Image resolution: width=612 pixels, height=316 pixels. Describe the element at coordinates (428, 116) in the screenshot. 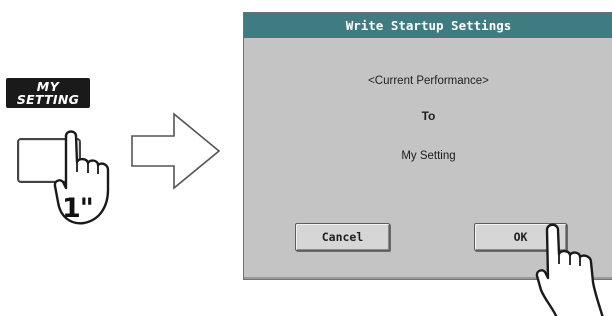

I see `to-label: To` at that location.